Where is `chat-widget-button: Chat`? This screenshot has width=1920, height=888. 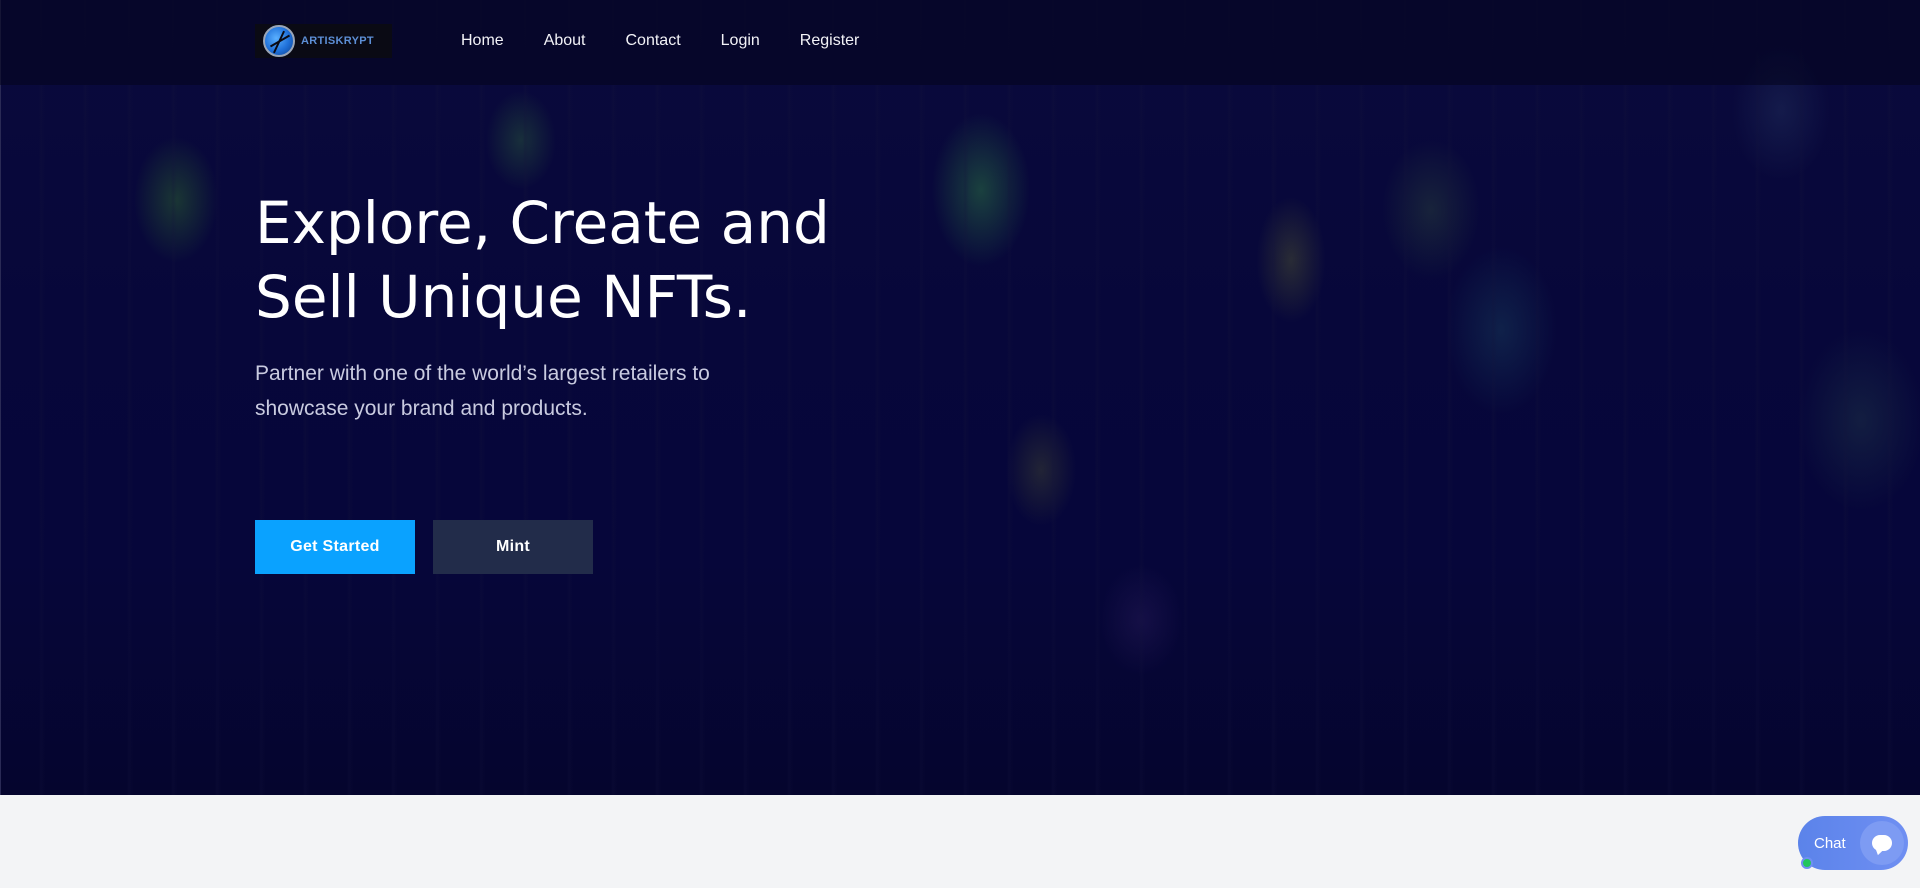 chat-widget-button: Chat is located at coordinates (1853, 843).